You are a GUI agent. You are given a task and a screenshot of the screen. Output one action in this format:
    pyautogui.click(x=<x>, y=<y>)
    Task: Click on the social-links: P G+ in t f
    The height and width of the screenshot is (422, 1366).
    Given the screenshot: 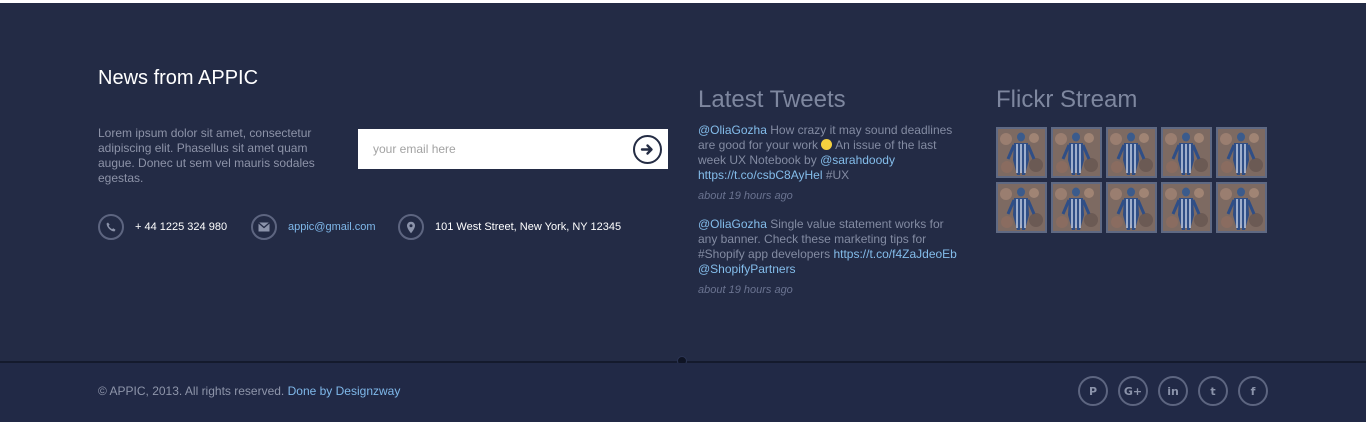 What is the action you would take?
    pyautogui.click(x=1173, y=391)
    